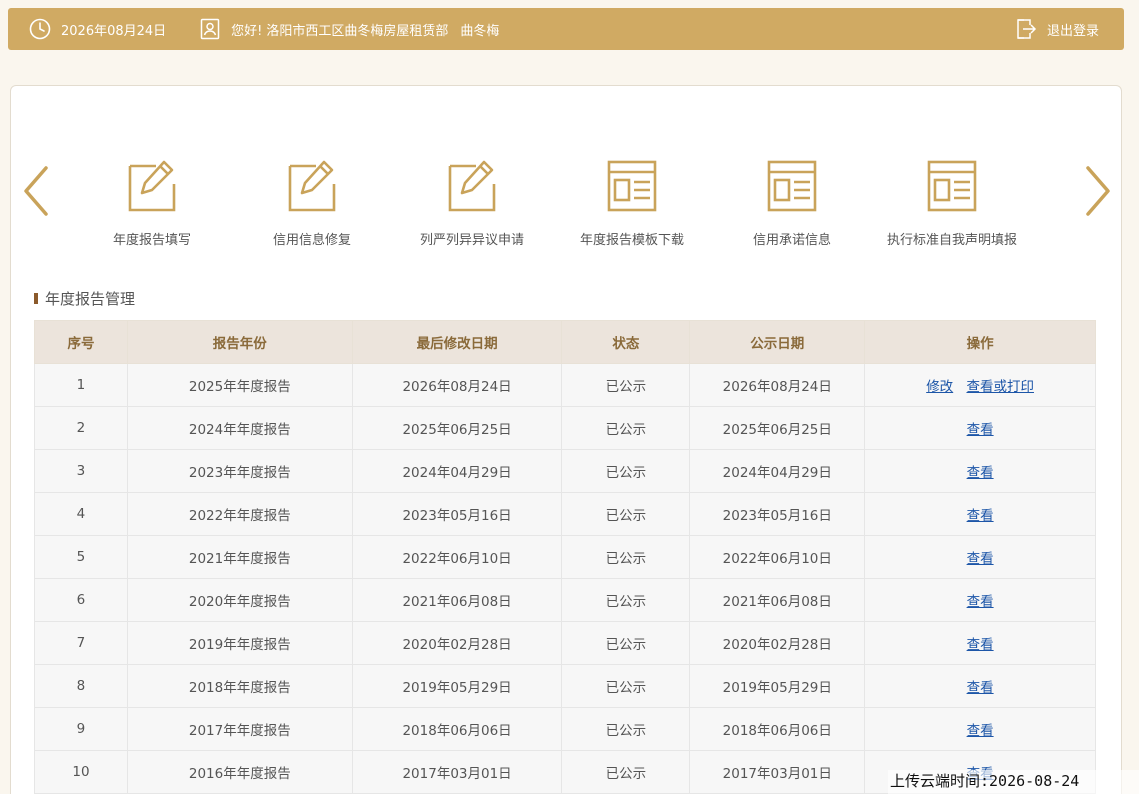 Image resolution: width=1139 pixels, height=794 pixels. What do you see at coordinates (457, 557) in the screenshot?
I see `cell-modified: 2022年06月10日` at bounding box center [457, 557].